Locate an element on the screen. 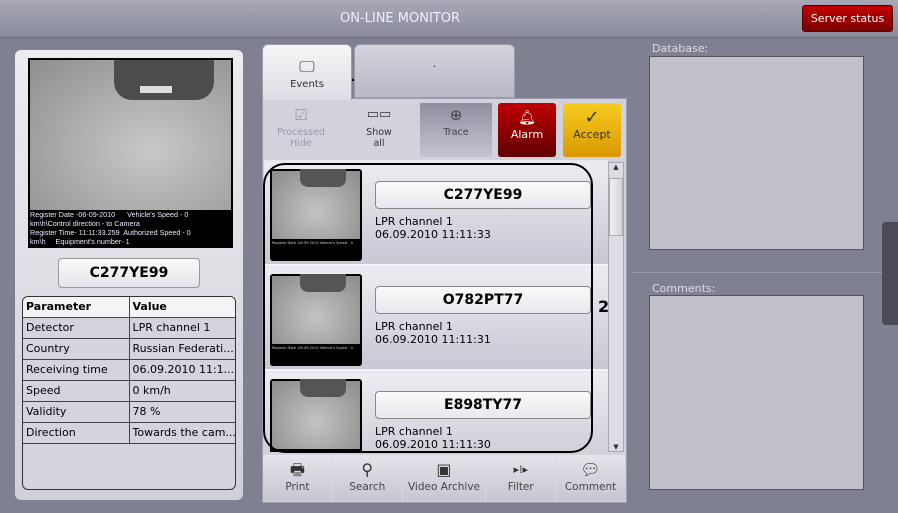 The width and height of the screenshot is (898, 513). show-all-button: ▭▭ Show all is located at coordinates (379, 130).